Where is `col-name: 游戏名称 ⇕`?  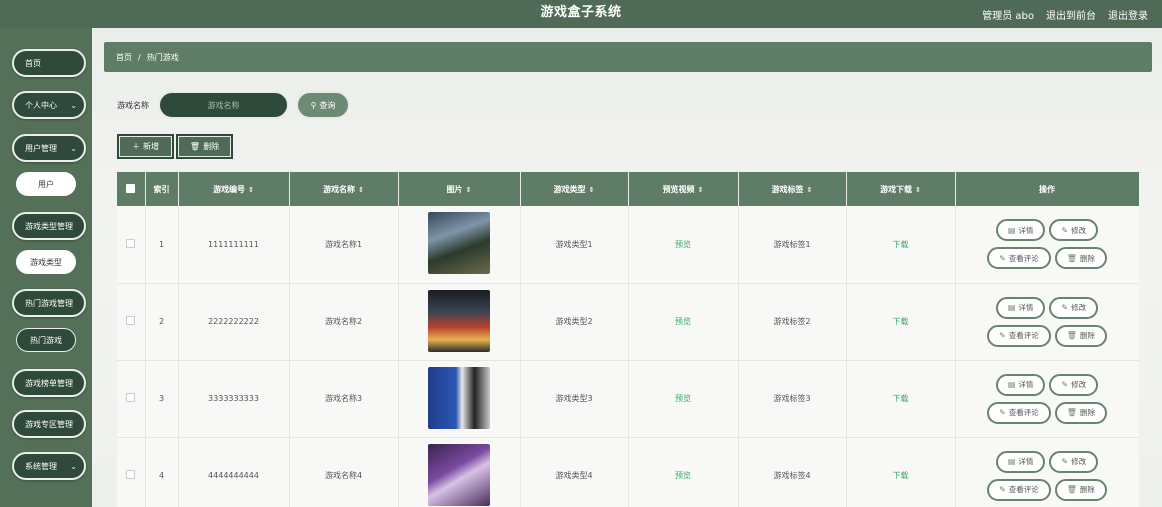
col-name: 游戏名称 ⇕ is located at coordinates (344, 189).